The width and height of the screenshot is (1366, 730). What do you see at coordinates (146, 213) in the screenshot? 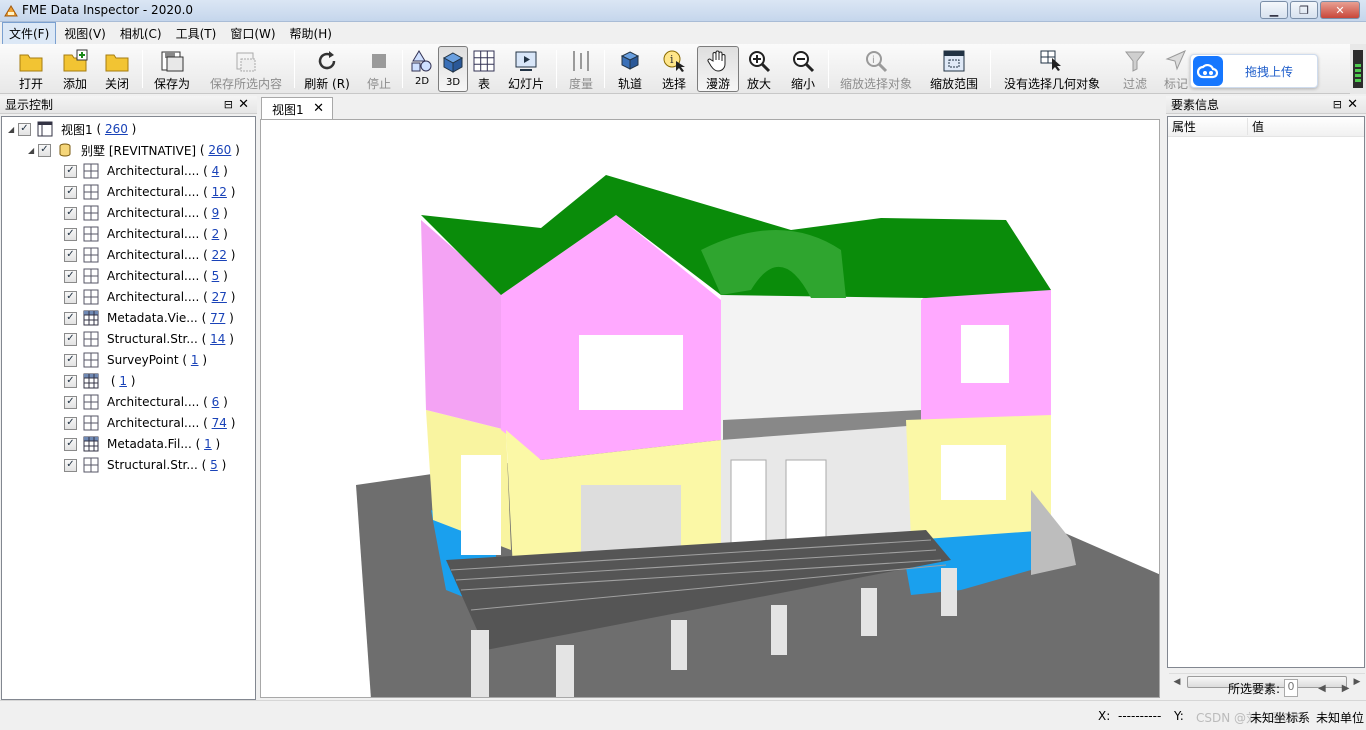
I see `layer-row: ✓ Architectural.... ( 9 )` at bounding box center [146, 213].